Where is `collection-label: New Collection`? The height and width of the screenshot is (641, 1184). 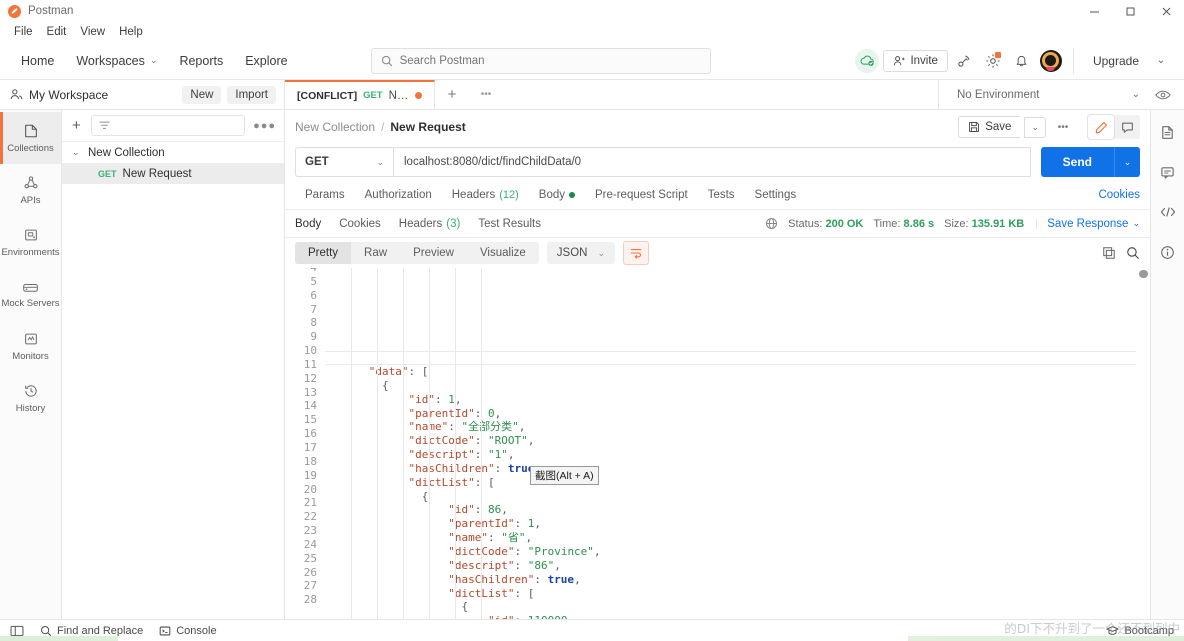
collection-label: New Collection is located at coordinates (126, 152).